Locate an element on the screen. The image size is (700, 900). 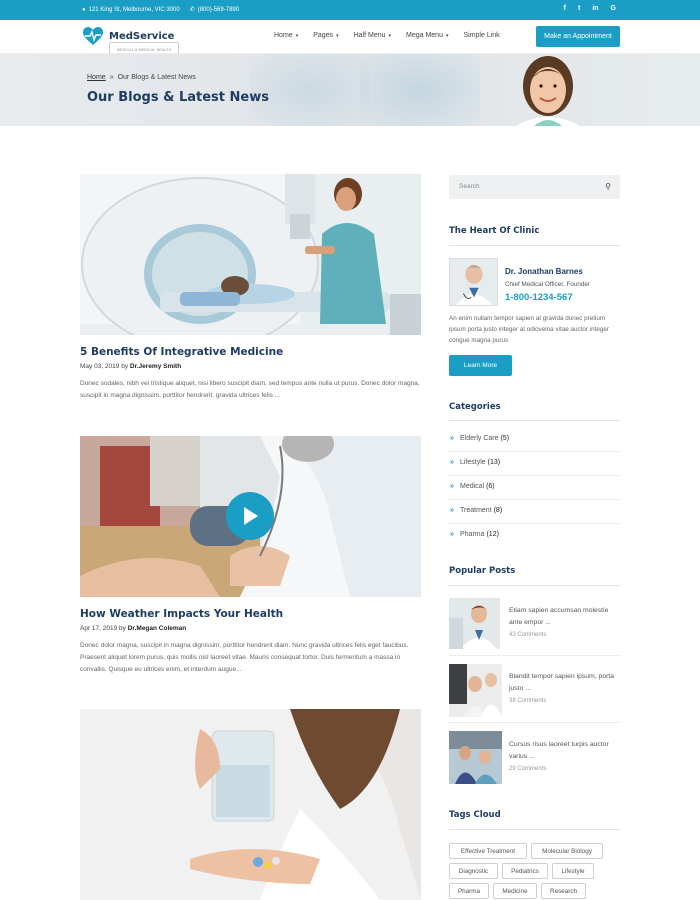
tag-item: Diagnostic is located at coordinates (473, 871).